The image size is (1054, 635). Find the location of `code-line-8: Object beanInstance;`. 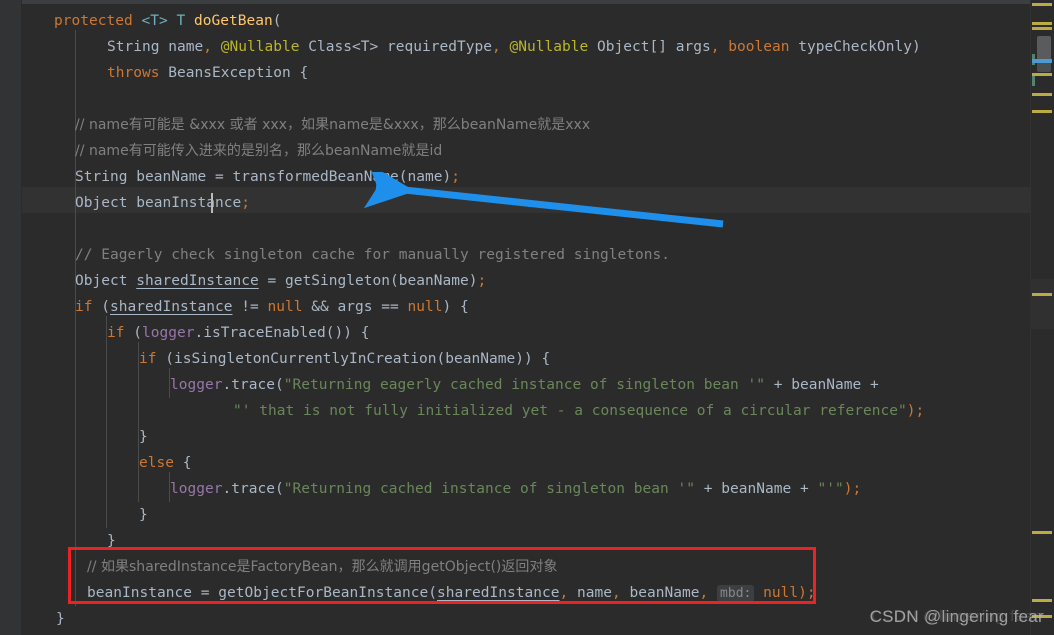

code-line-8: Object beanInstance; is located at coordinates (162, 203).